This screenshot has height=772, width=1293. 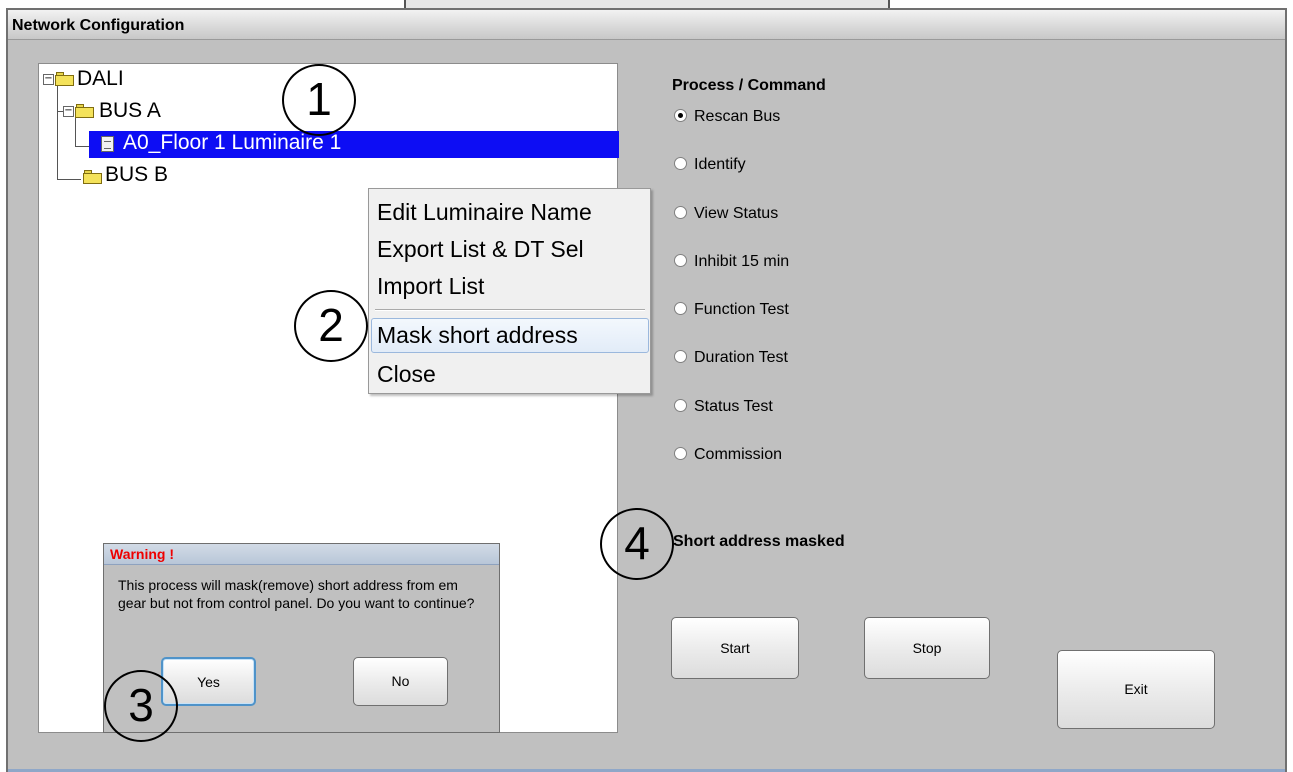 I want to click on tree-node-bus-b: BUS B, so click(x=136, y=176).